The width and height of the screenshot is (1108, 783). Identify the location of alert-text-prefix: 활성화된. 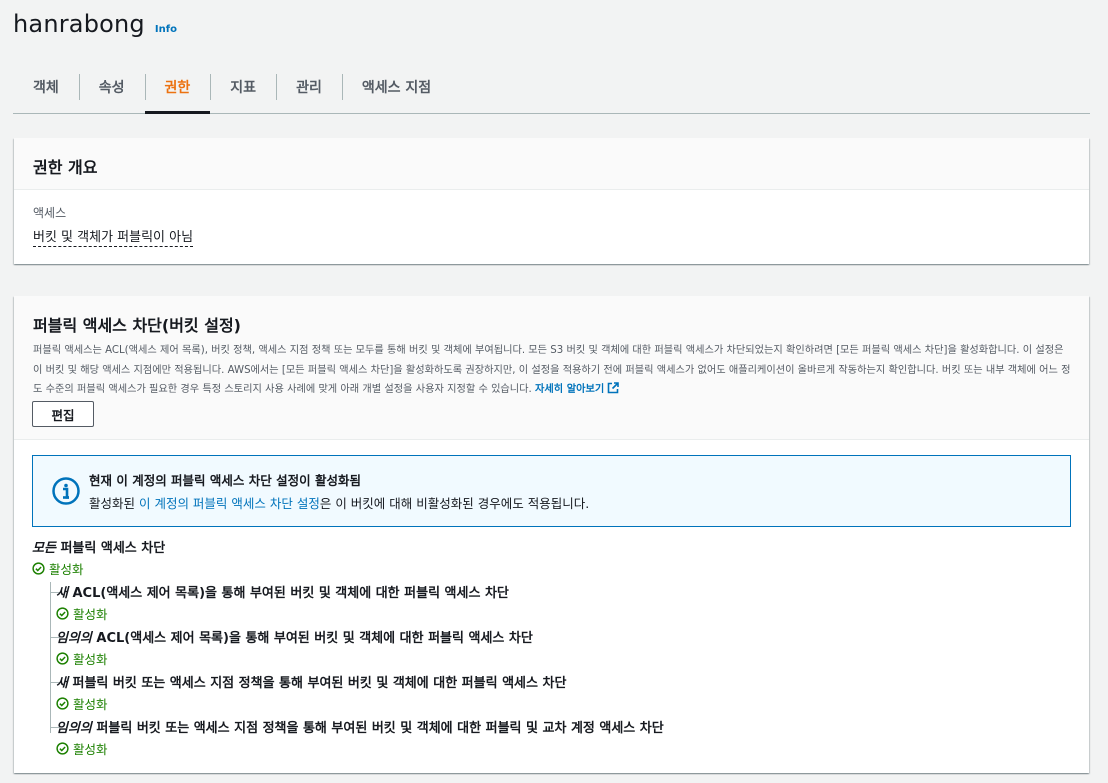
(114, 503).